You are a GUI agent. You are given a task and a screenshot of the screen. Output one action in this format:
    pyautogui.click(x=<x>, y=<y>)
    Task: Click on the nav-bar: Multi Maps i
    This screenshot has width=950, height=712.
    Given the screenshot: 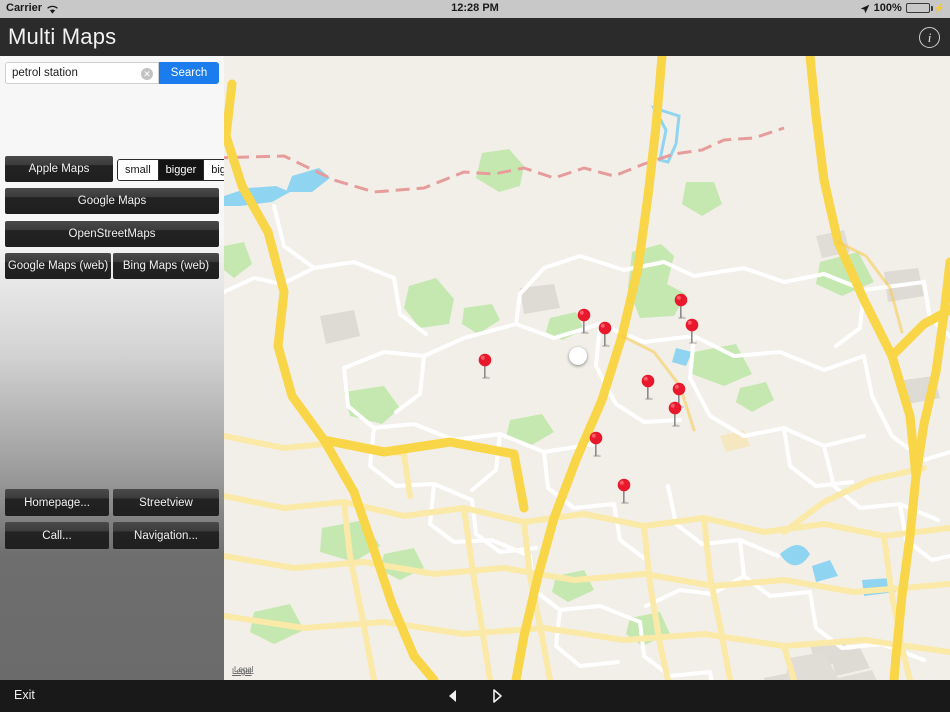 What is the action you would take?
    pyautogui.click(x=475, y=37)
    